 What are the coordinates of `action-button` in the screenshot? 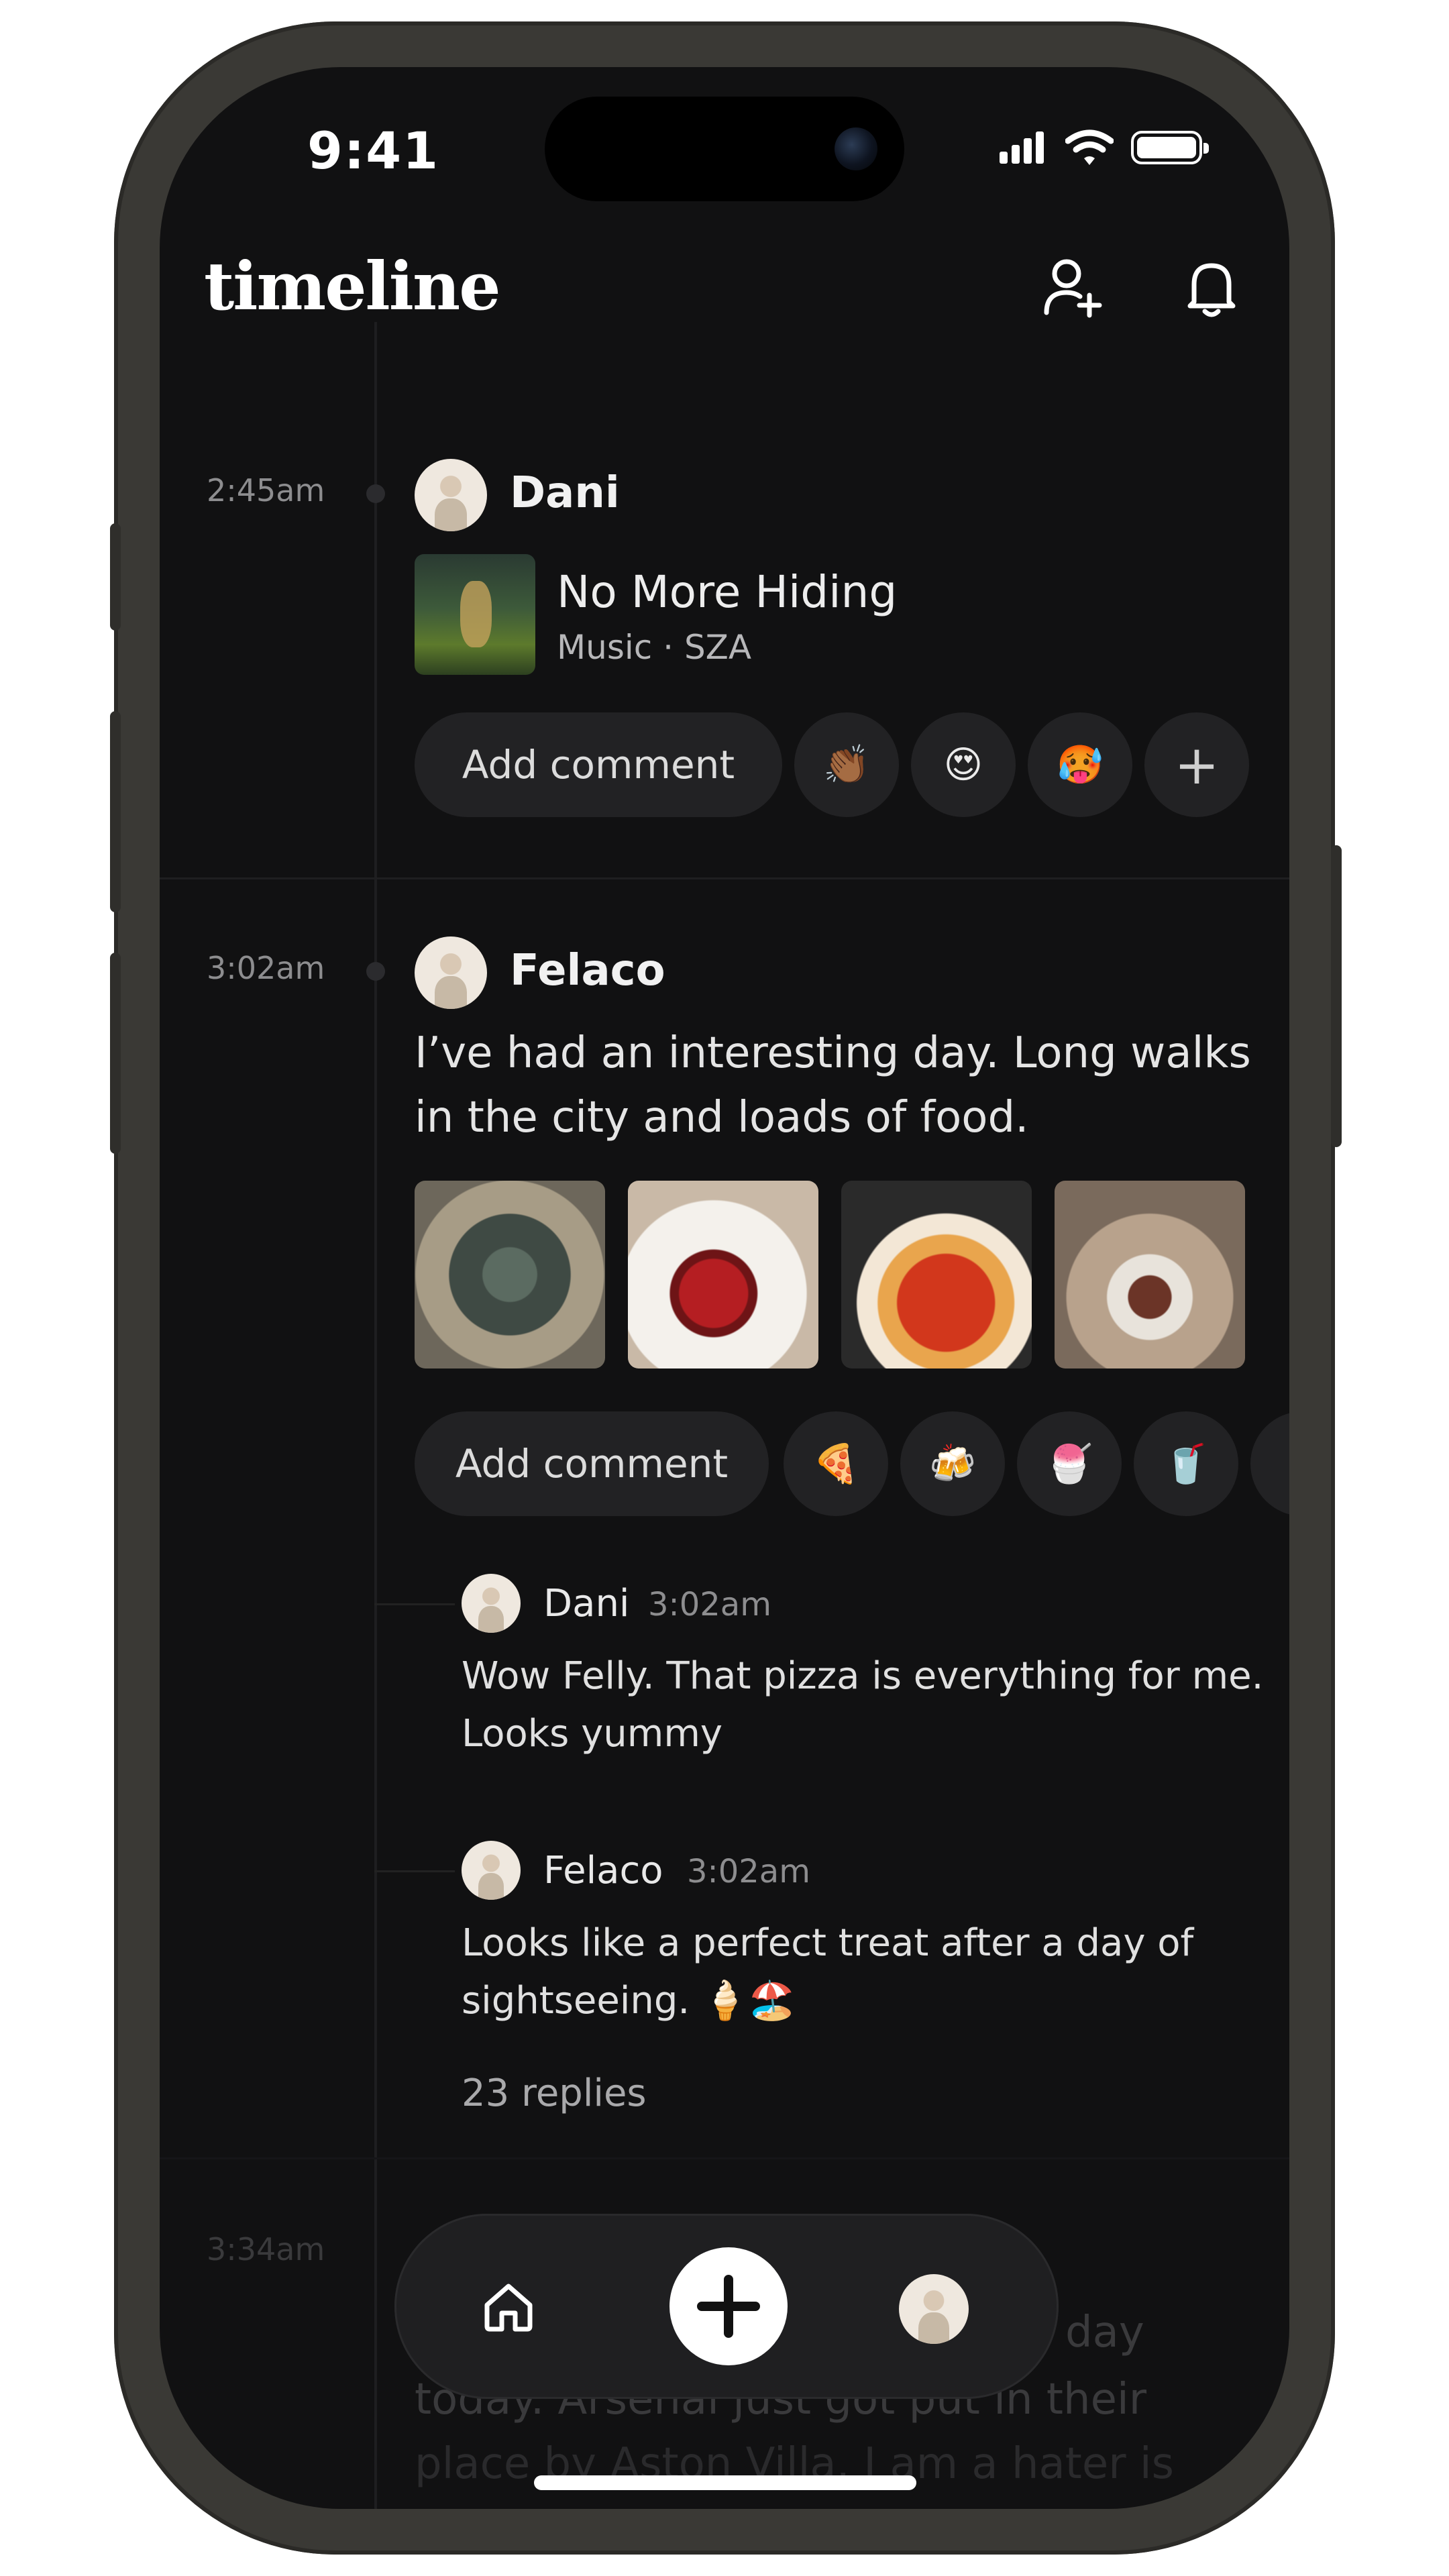 It's located at (115, 577).